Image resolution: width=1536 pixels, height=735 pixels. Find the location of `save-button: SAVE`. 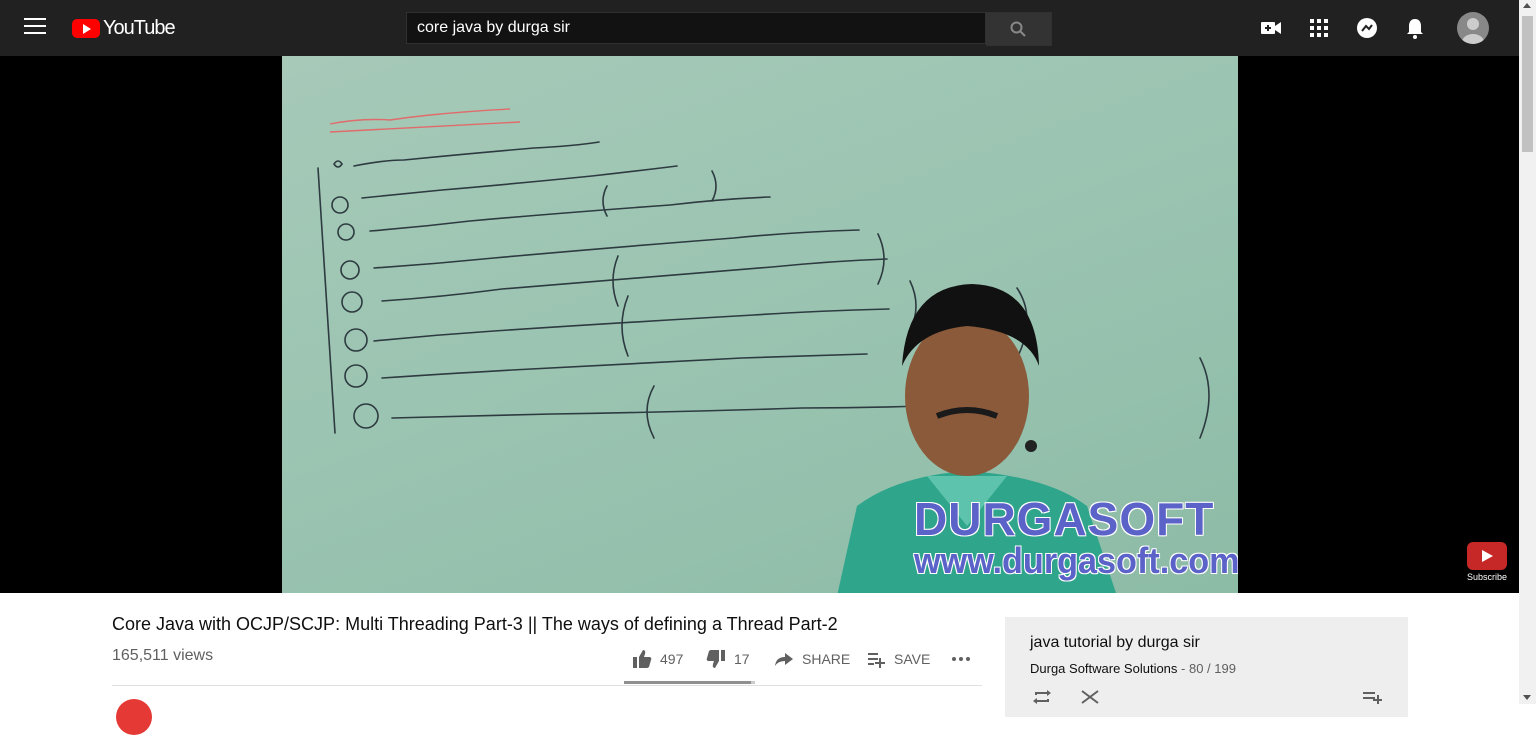

save-button: SAVE is located at coordinates (898, 659).